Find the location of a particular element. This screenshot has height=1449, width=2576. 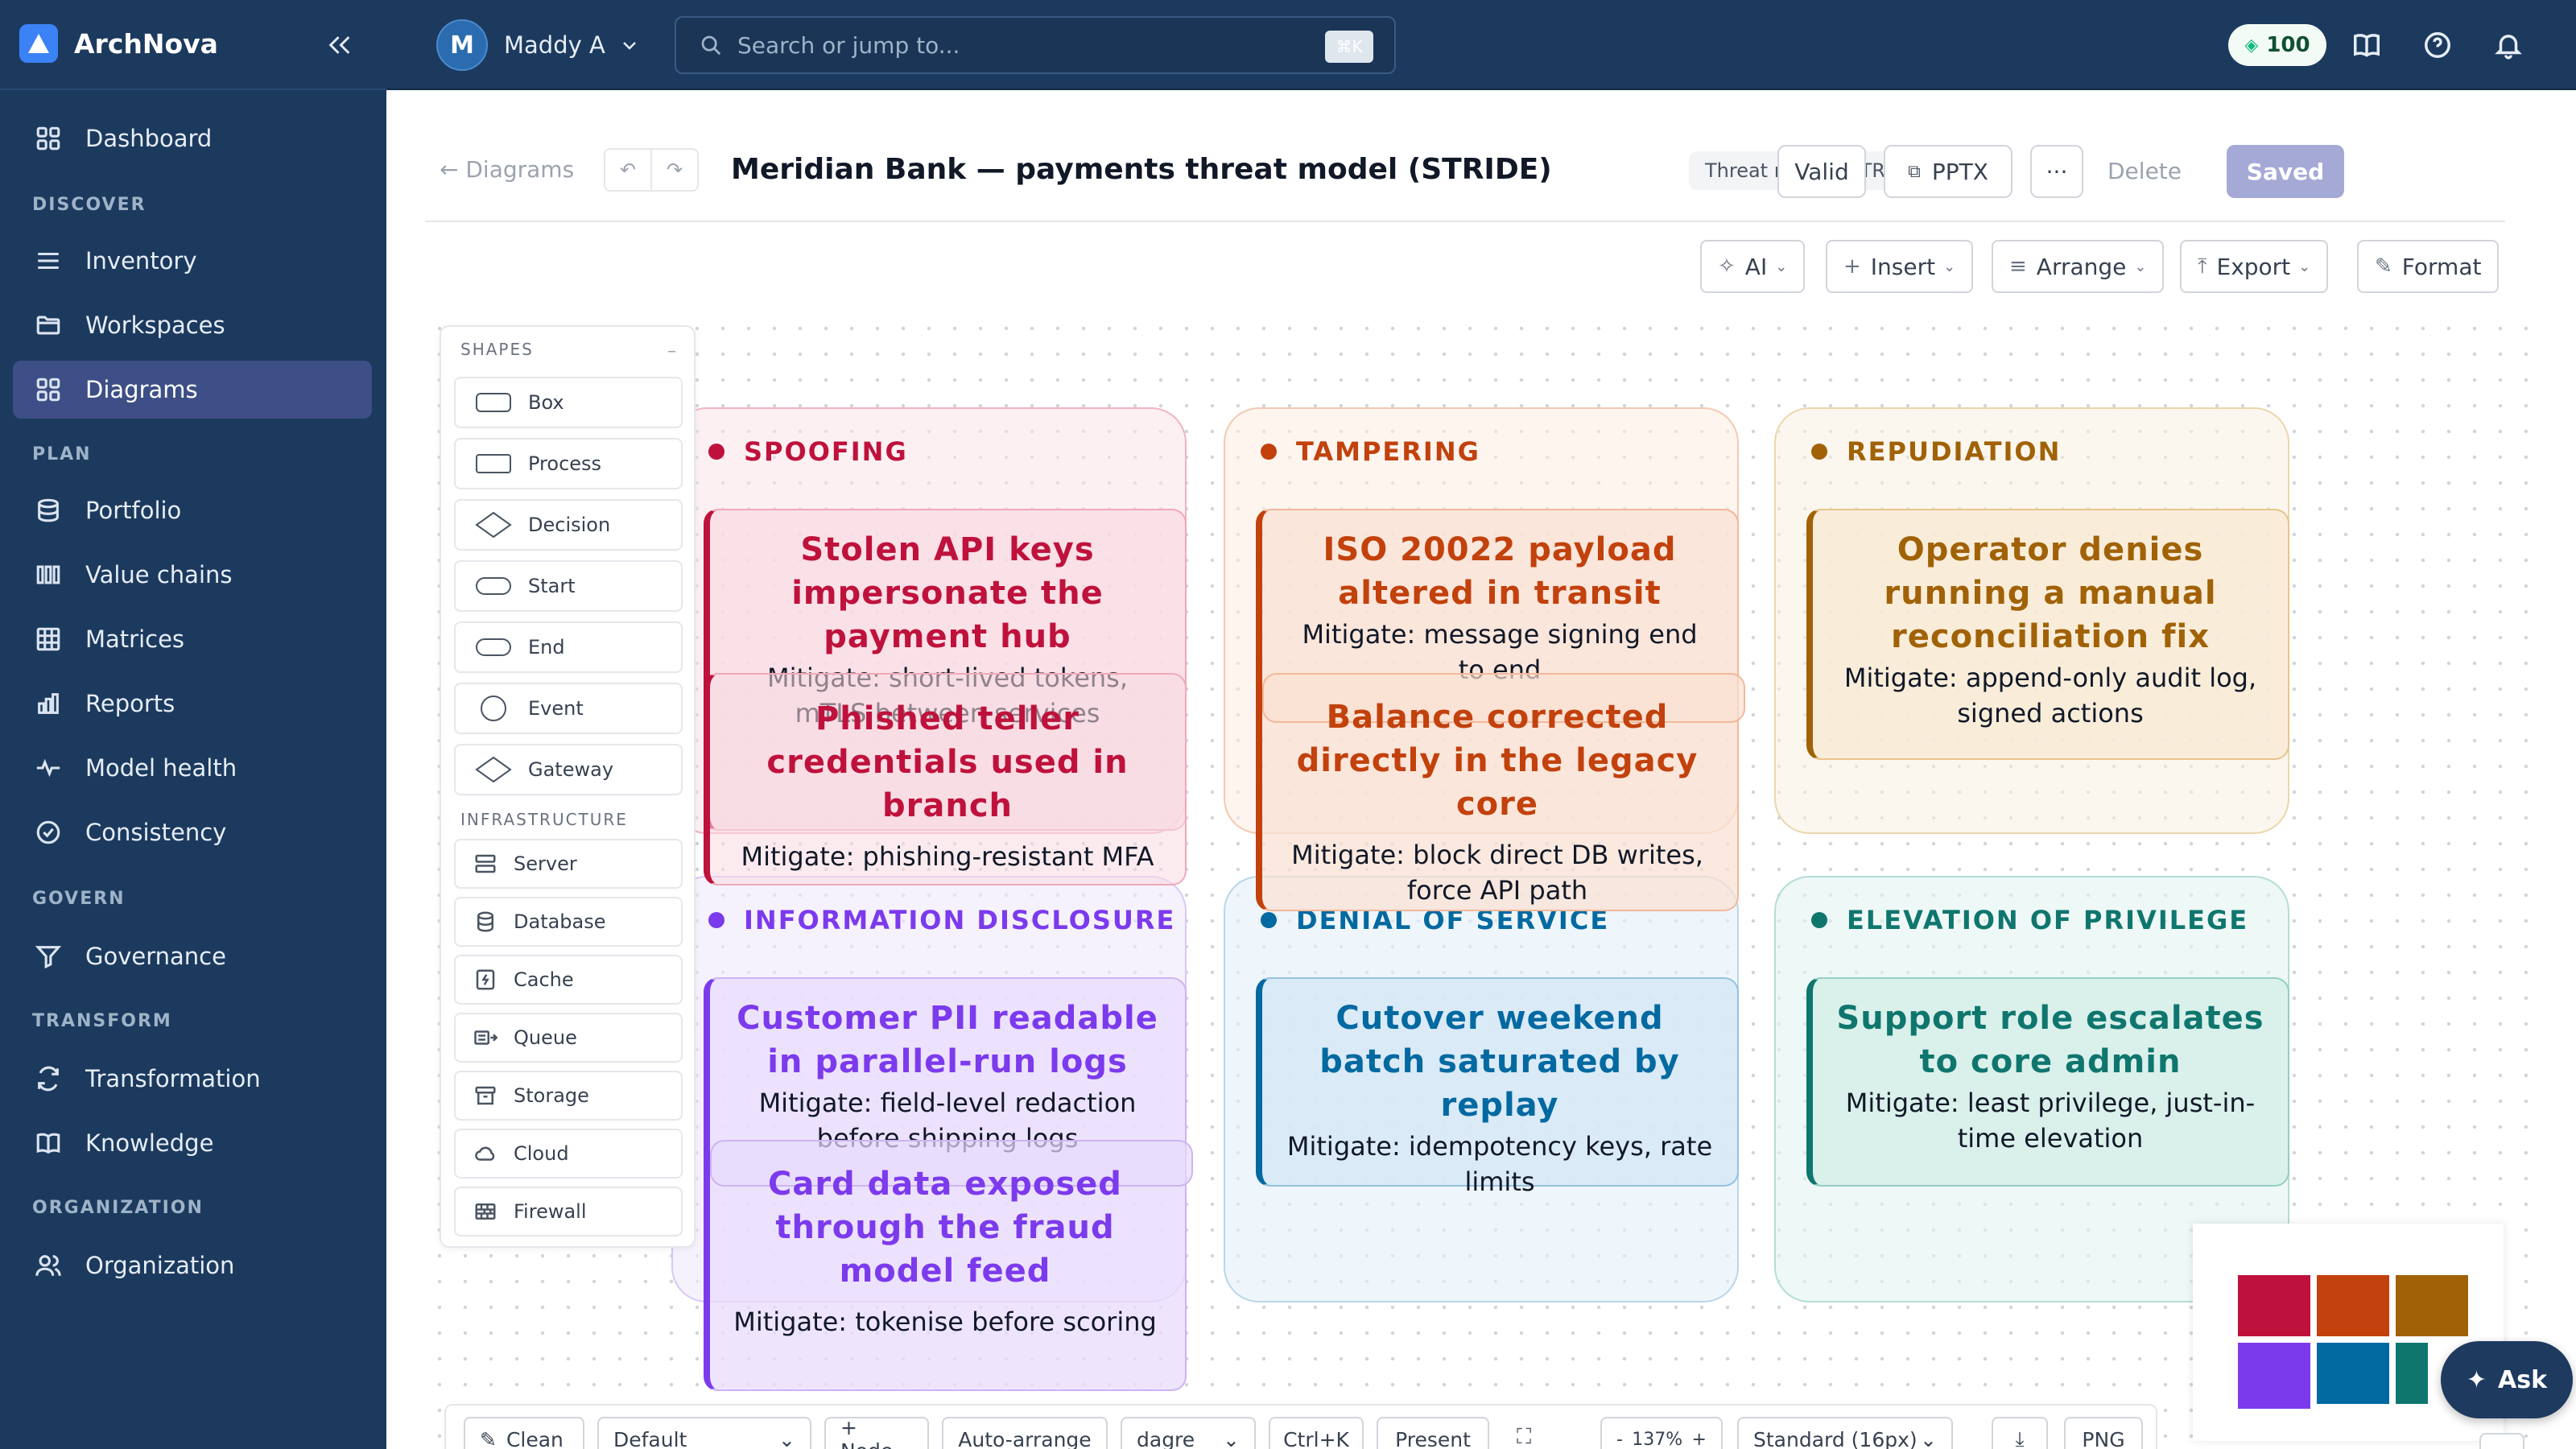

palette-item-label: Server is located at coordinates (545, 863).